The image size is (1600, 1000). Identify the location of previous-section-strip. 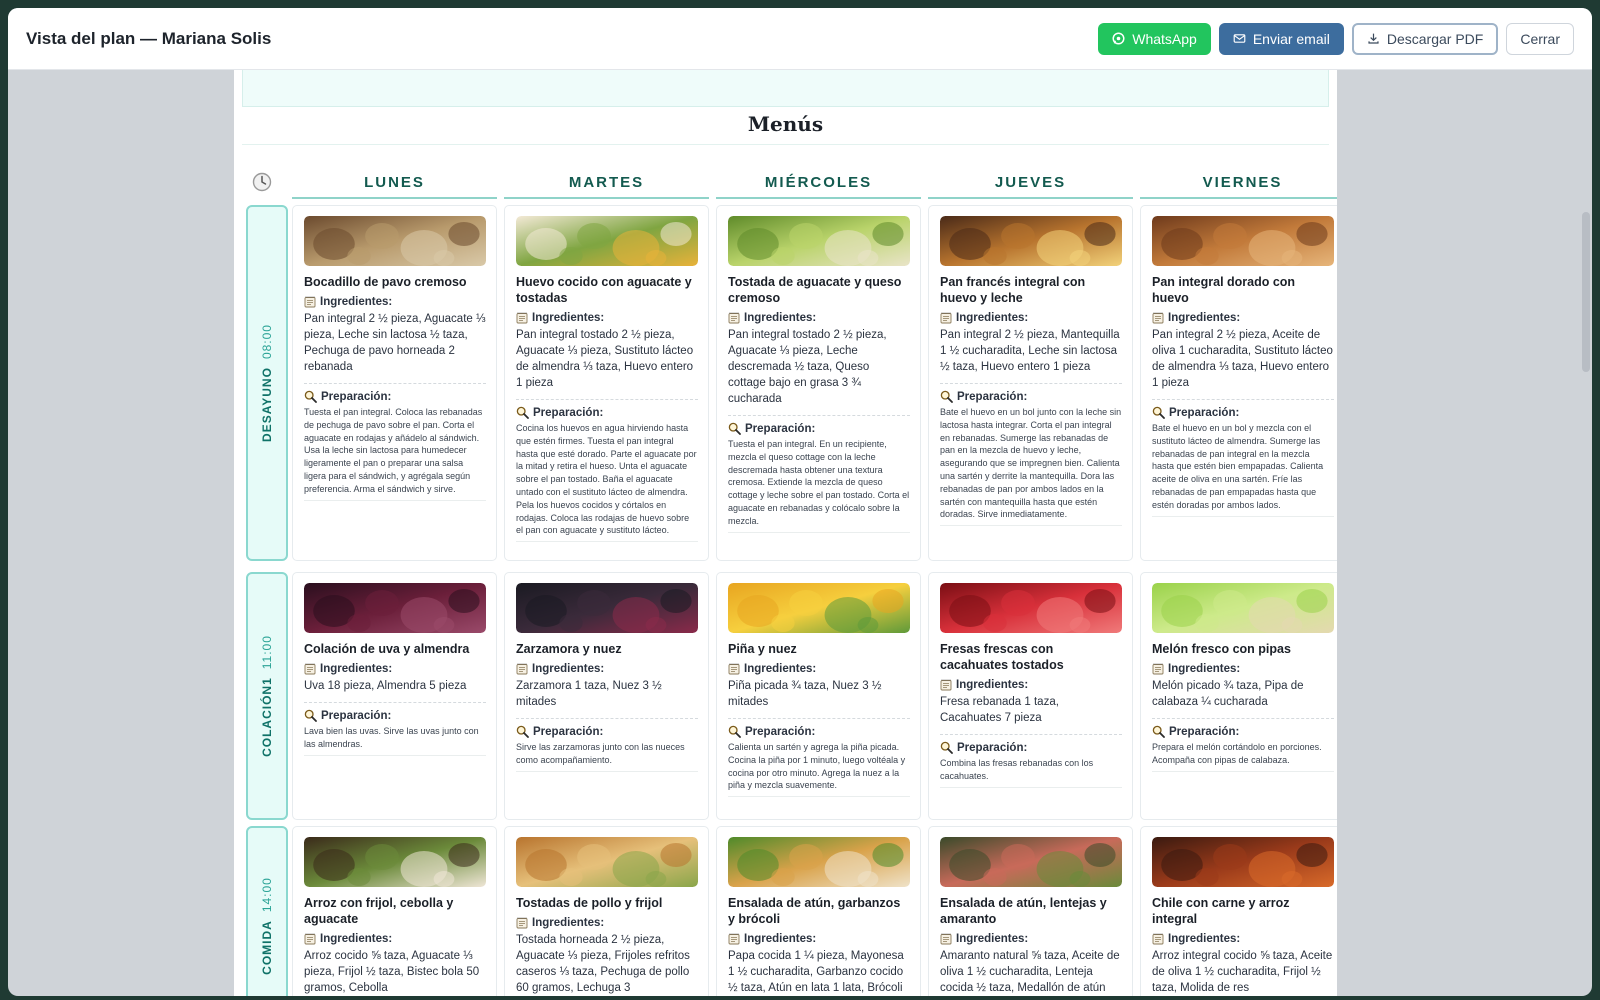
(785, 88).